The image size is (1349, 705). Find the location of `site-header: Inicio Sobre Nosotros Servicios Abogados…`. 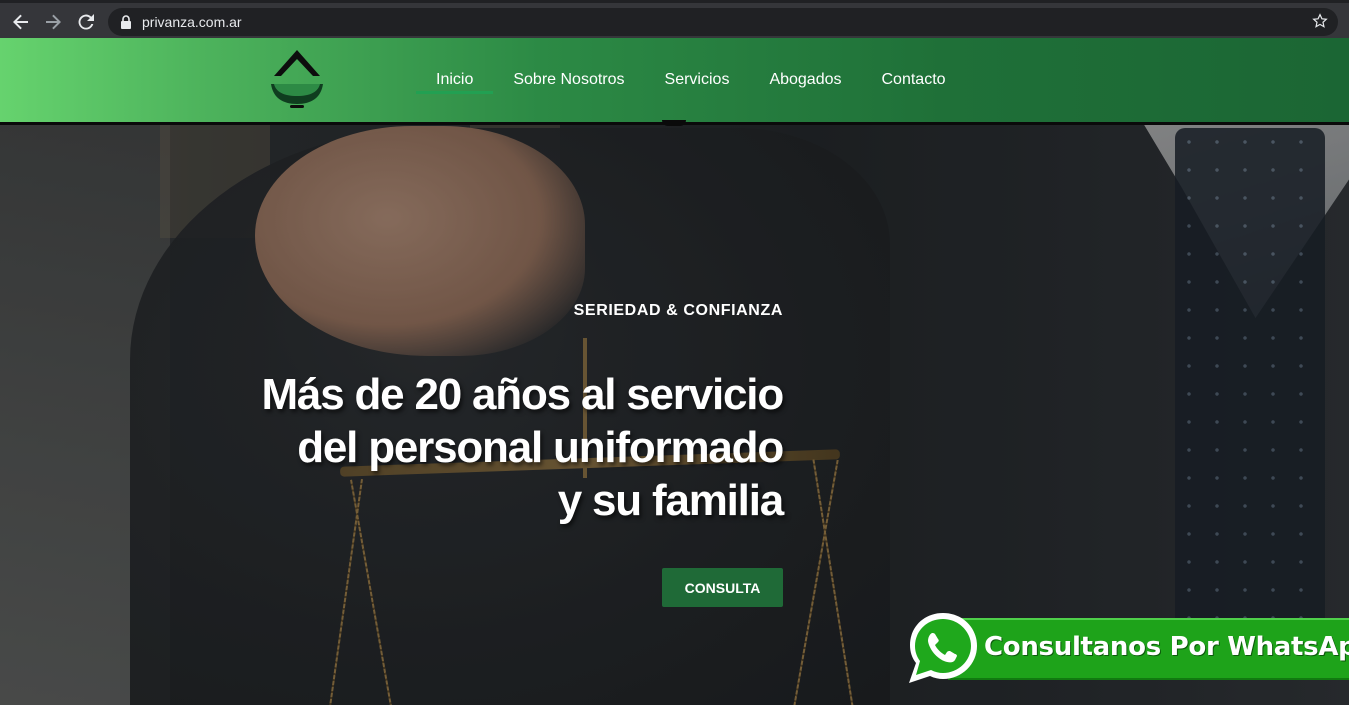

site-header: Inicio Sobre Nosotros Servicios Abogados… is located at coordinates (674, 82).